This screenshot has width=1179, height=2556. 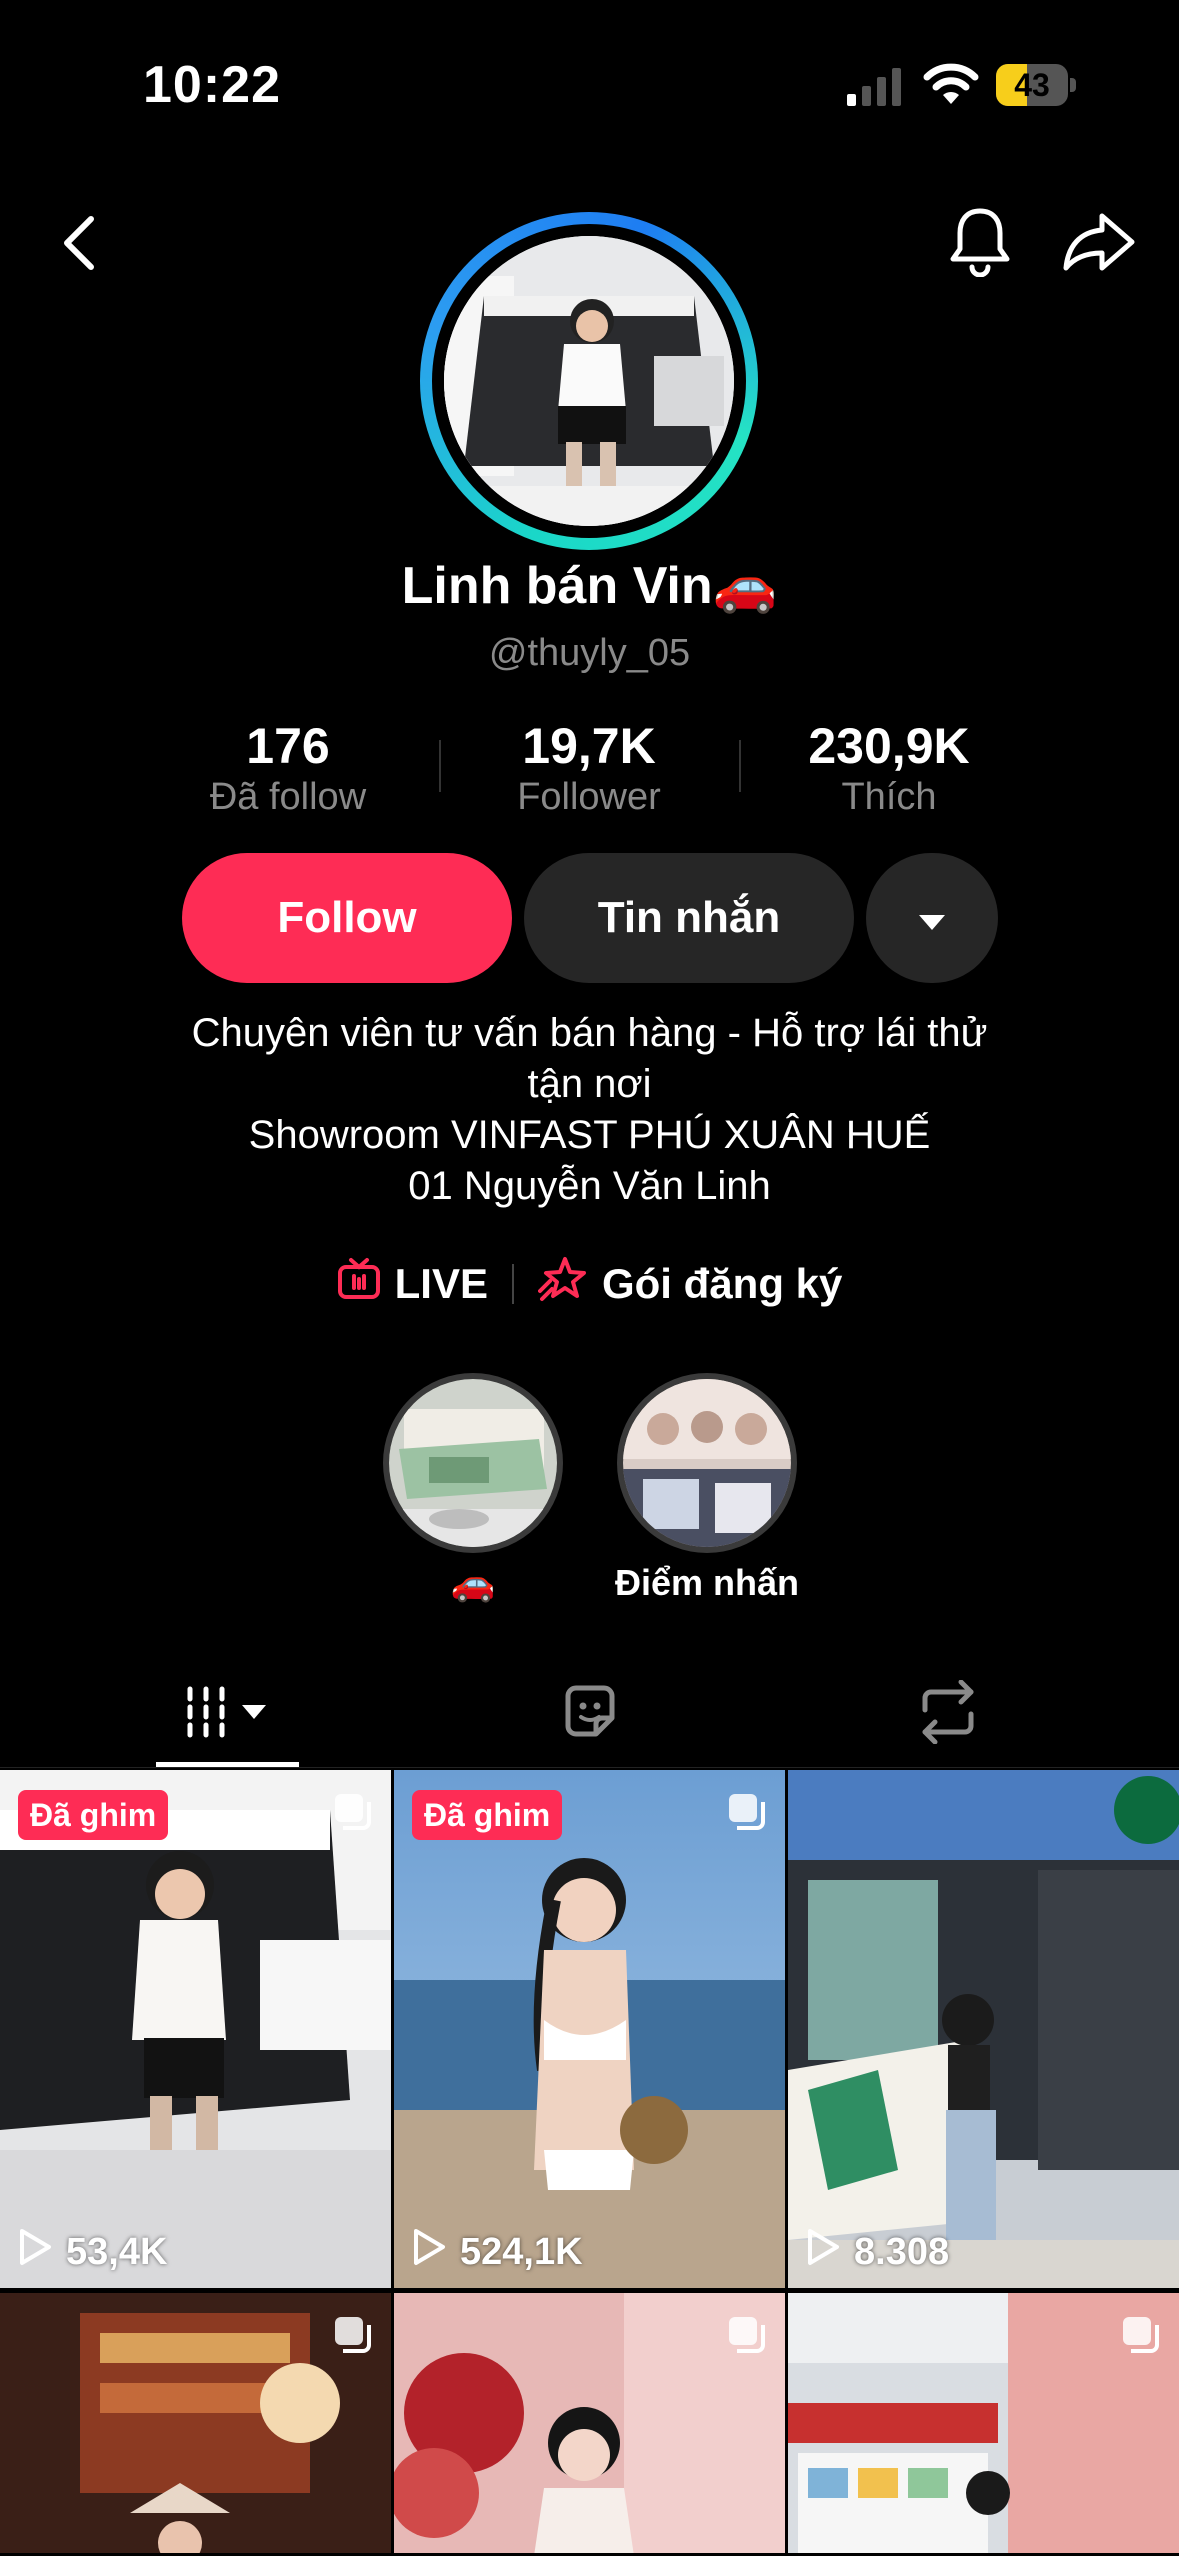 What do you see at coordinates (562, 1284) in the screenshot?
I see `star-badge-icon` at bounding box center [562, 1284].